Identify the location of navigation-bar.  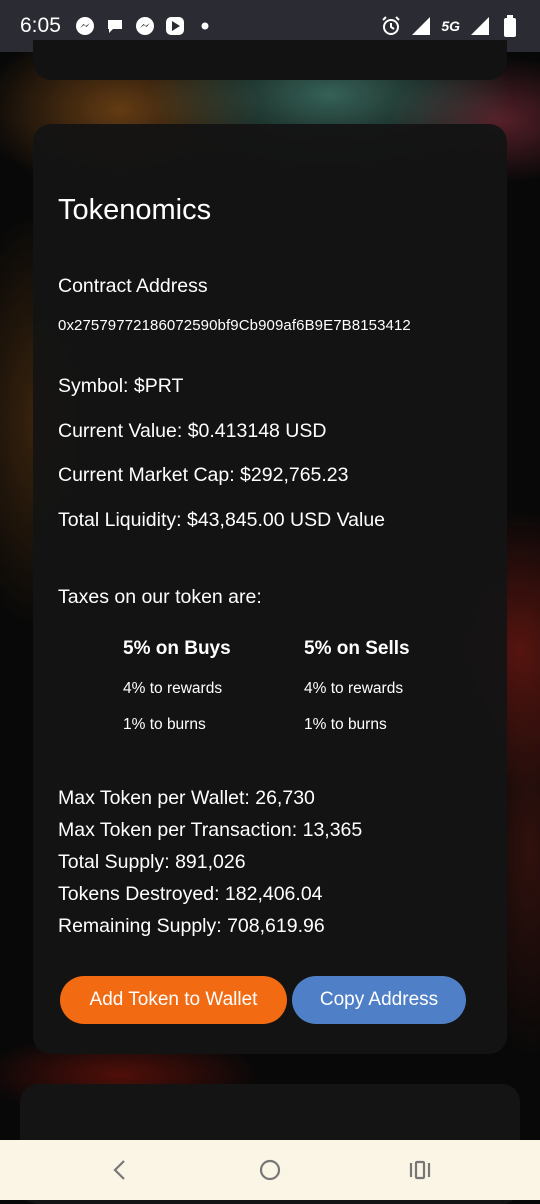
(270, 1170).